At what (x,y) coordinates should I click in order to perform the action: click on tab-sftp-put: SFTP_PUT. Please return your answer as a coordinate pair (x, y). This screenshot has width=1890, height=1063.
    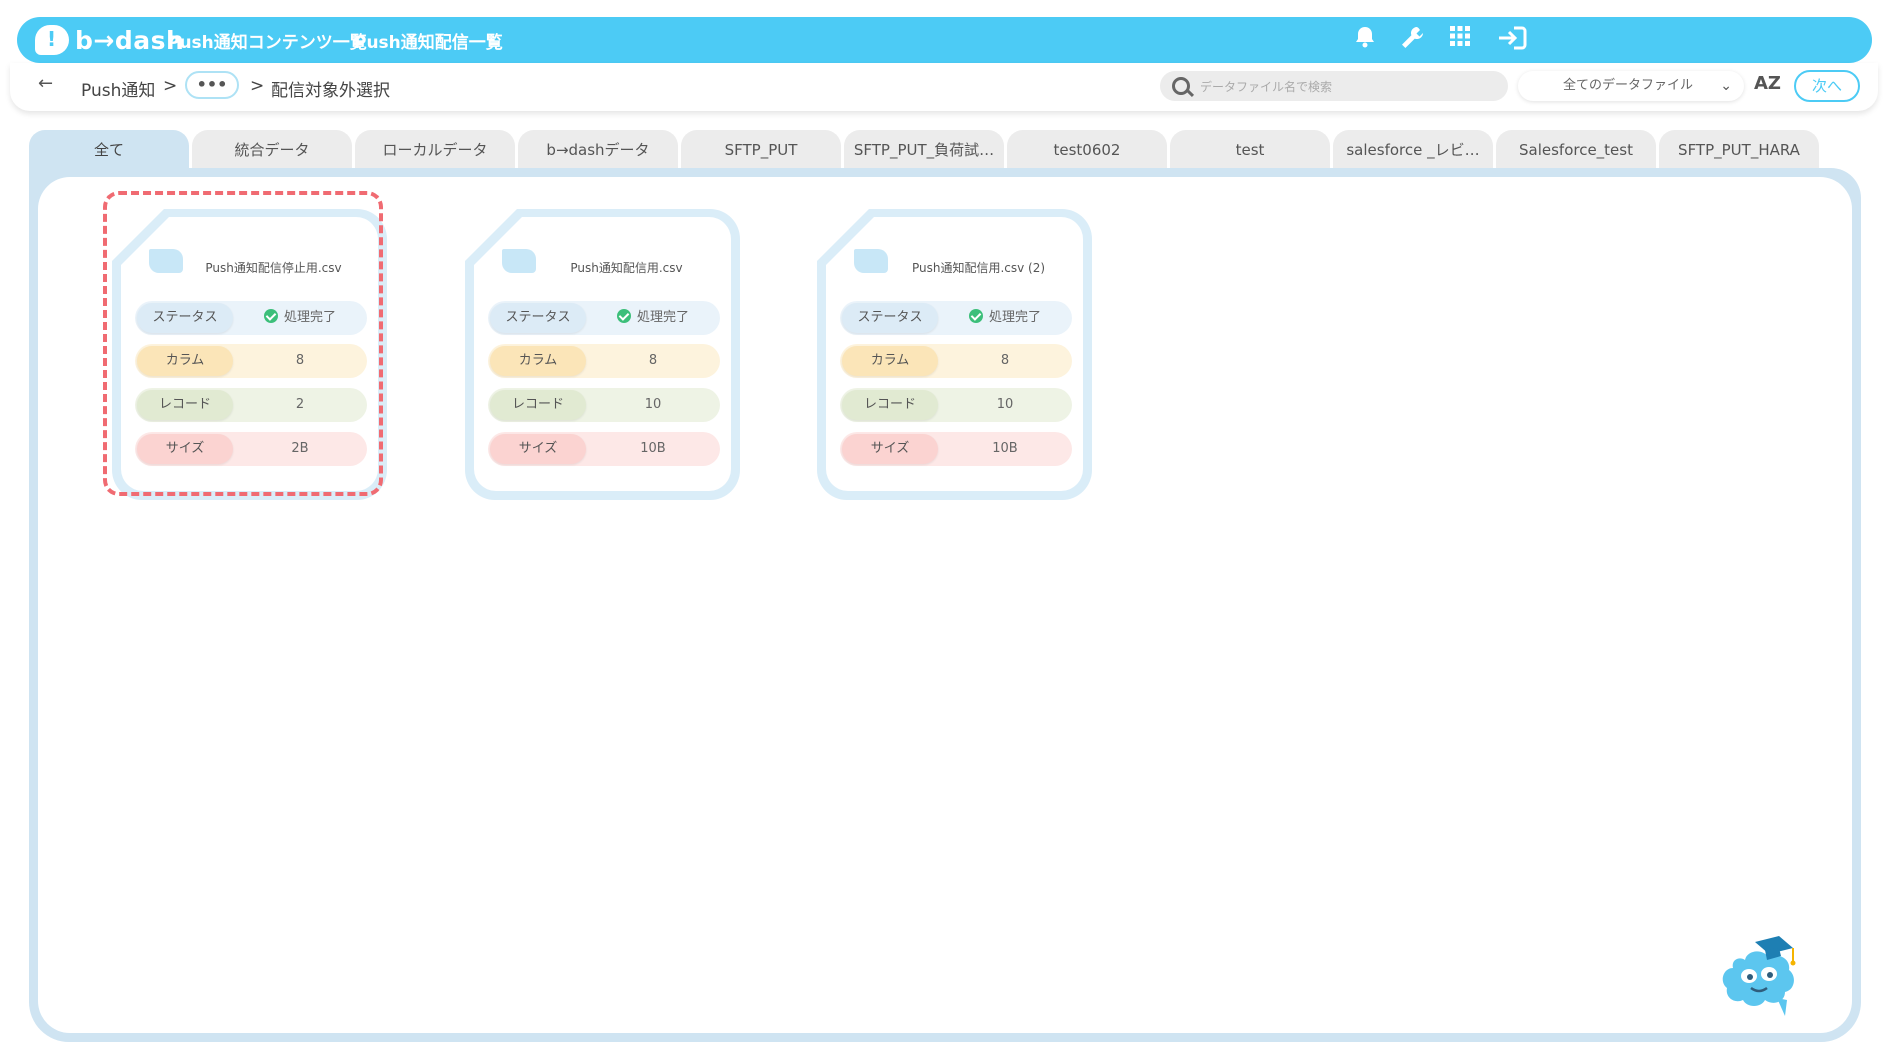
    Looking at the image, I should click on (761, 149).